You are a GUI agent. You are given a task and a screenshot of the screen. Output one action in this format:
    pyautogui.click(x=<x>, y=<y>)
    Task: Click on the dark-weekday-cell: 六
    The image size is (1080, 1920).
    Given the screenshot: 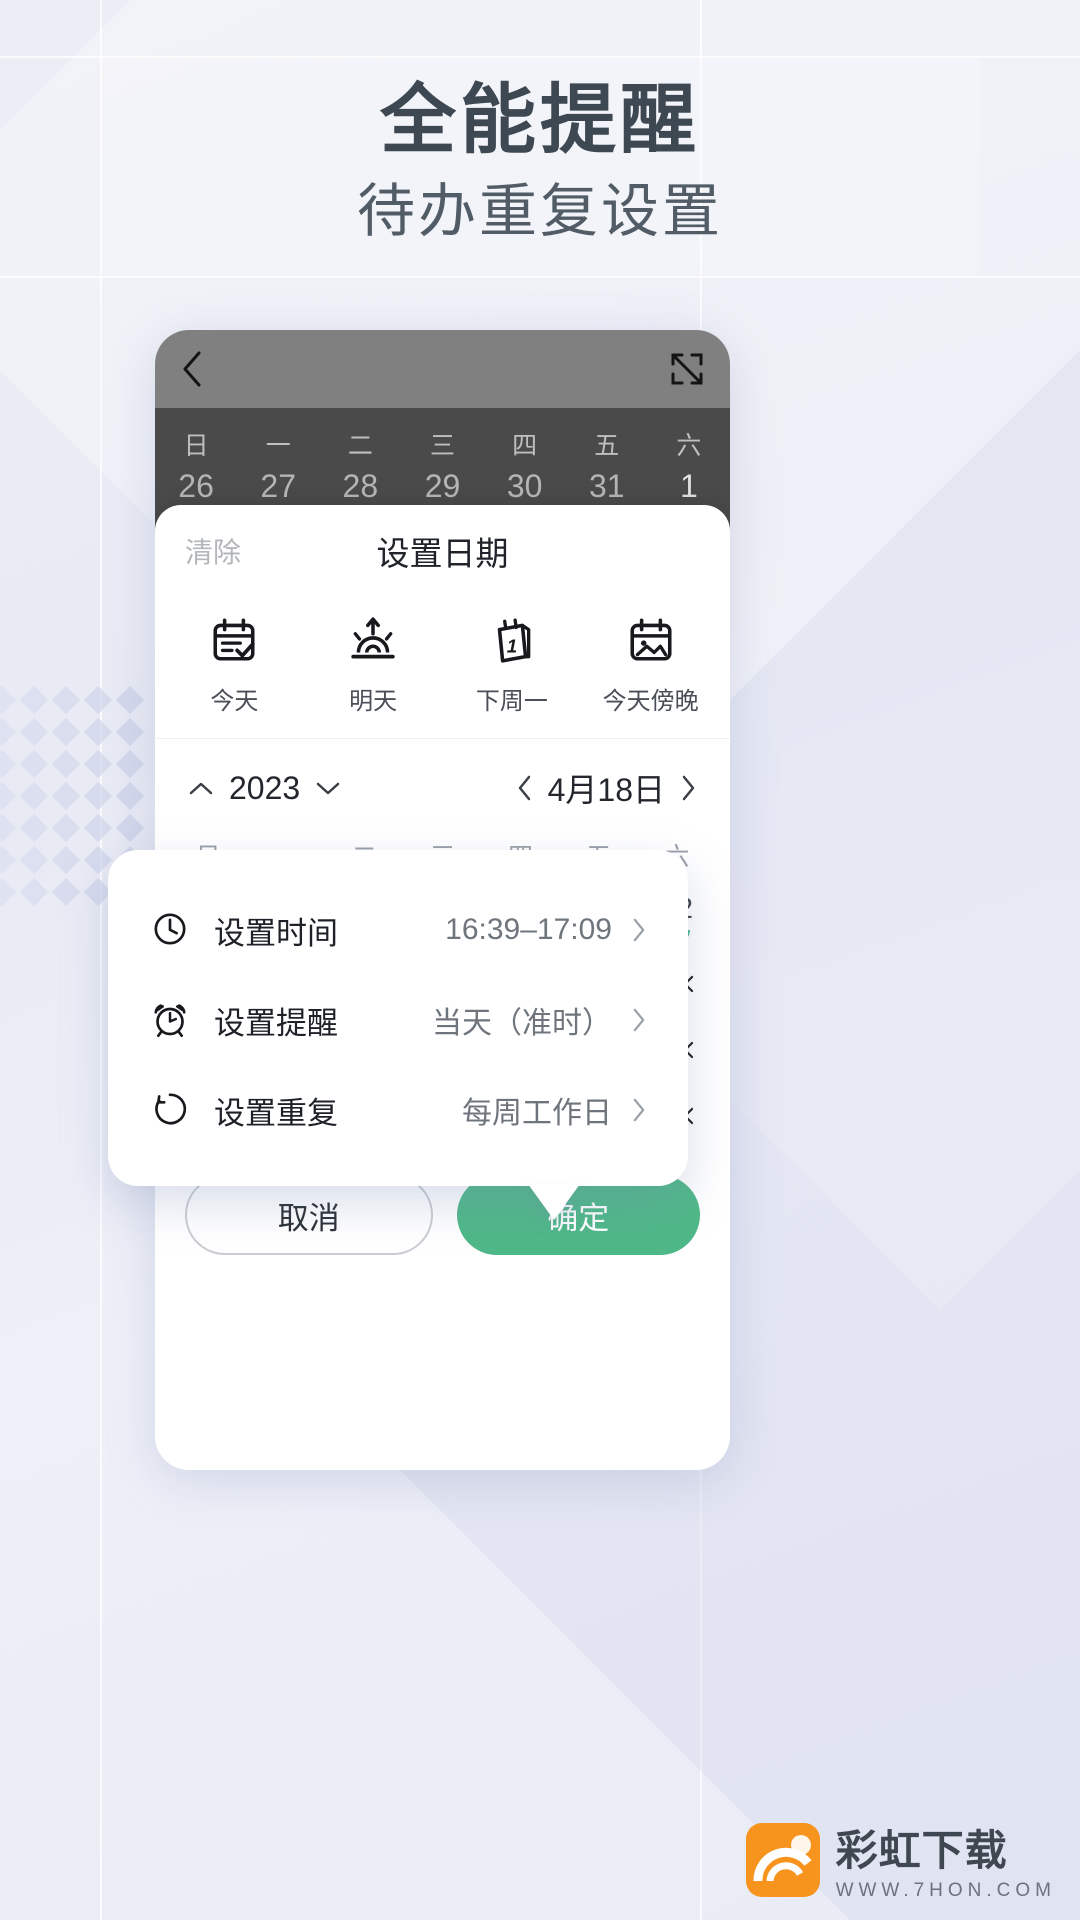 What is the action you would take?
    pyautogui.click(x=689, y=446)
    